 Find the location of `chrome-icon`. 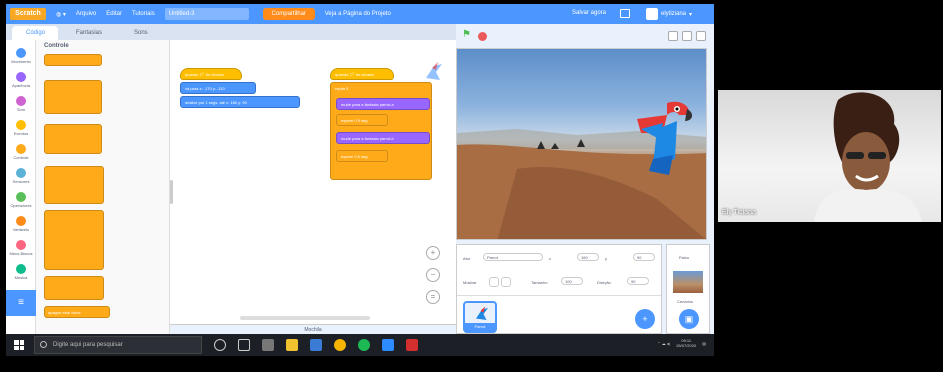

chrome-icon is located at coordinates (340, 345).